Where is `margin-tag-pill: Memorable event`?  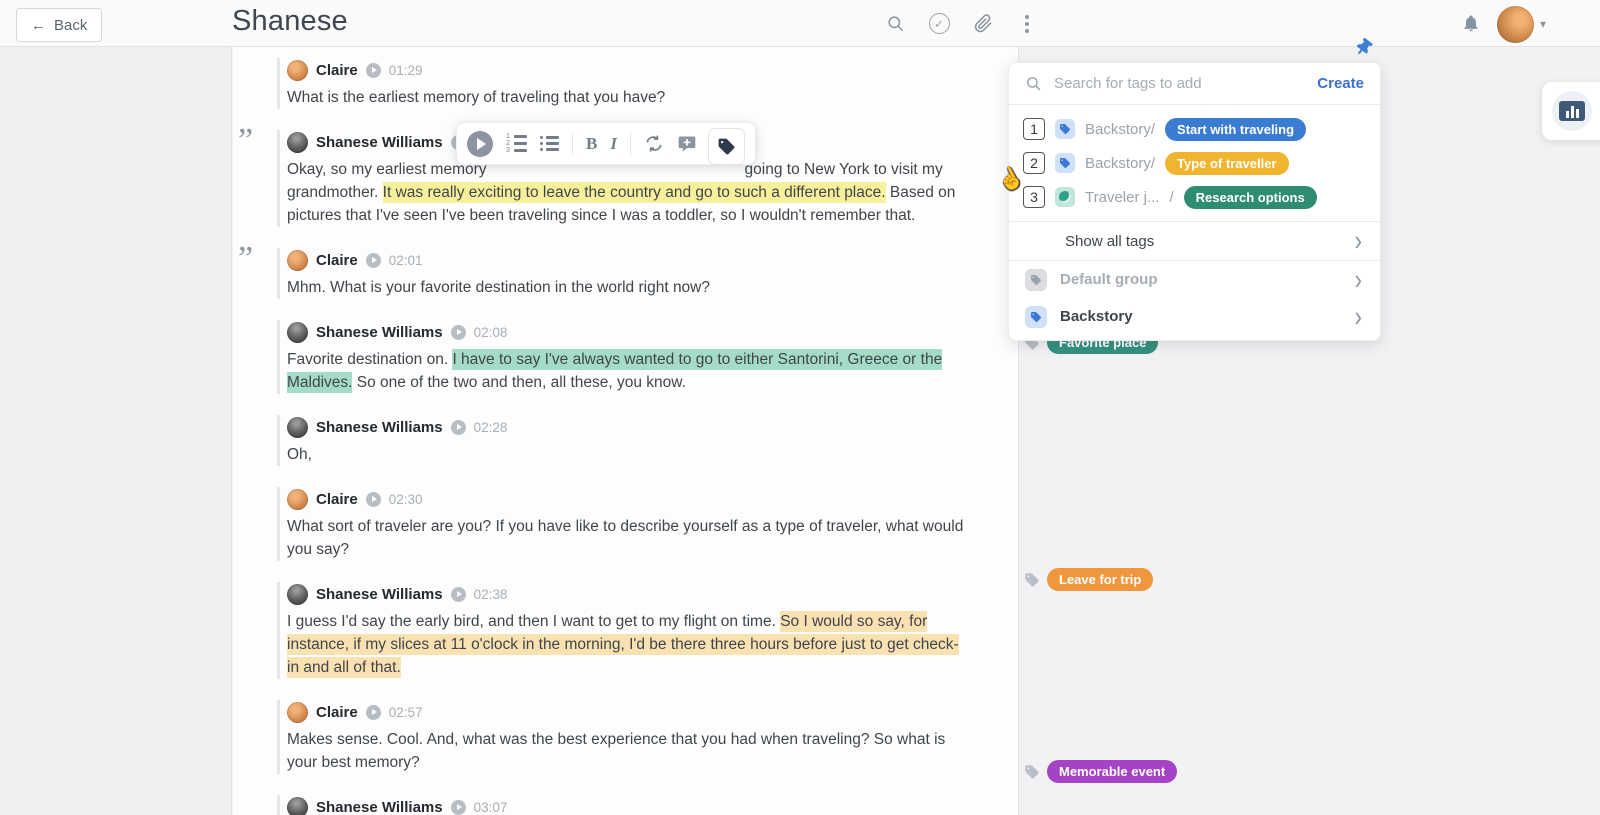
margin-tag-pill: Memorable event is located at coordinates (1112, 771).